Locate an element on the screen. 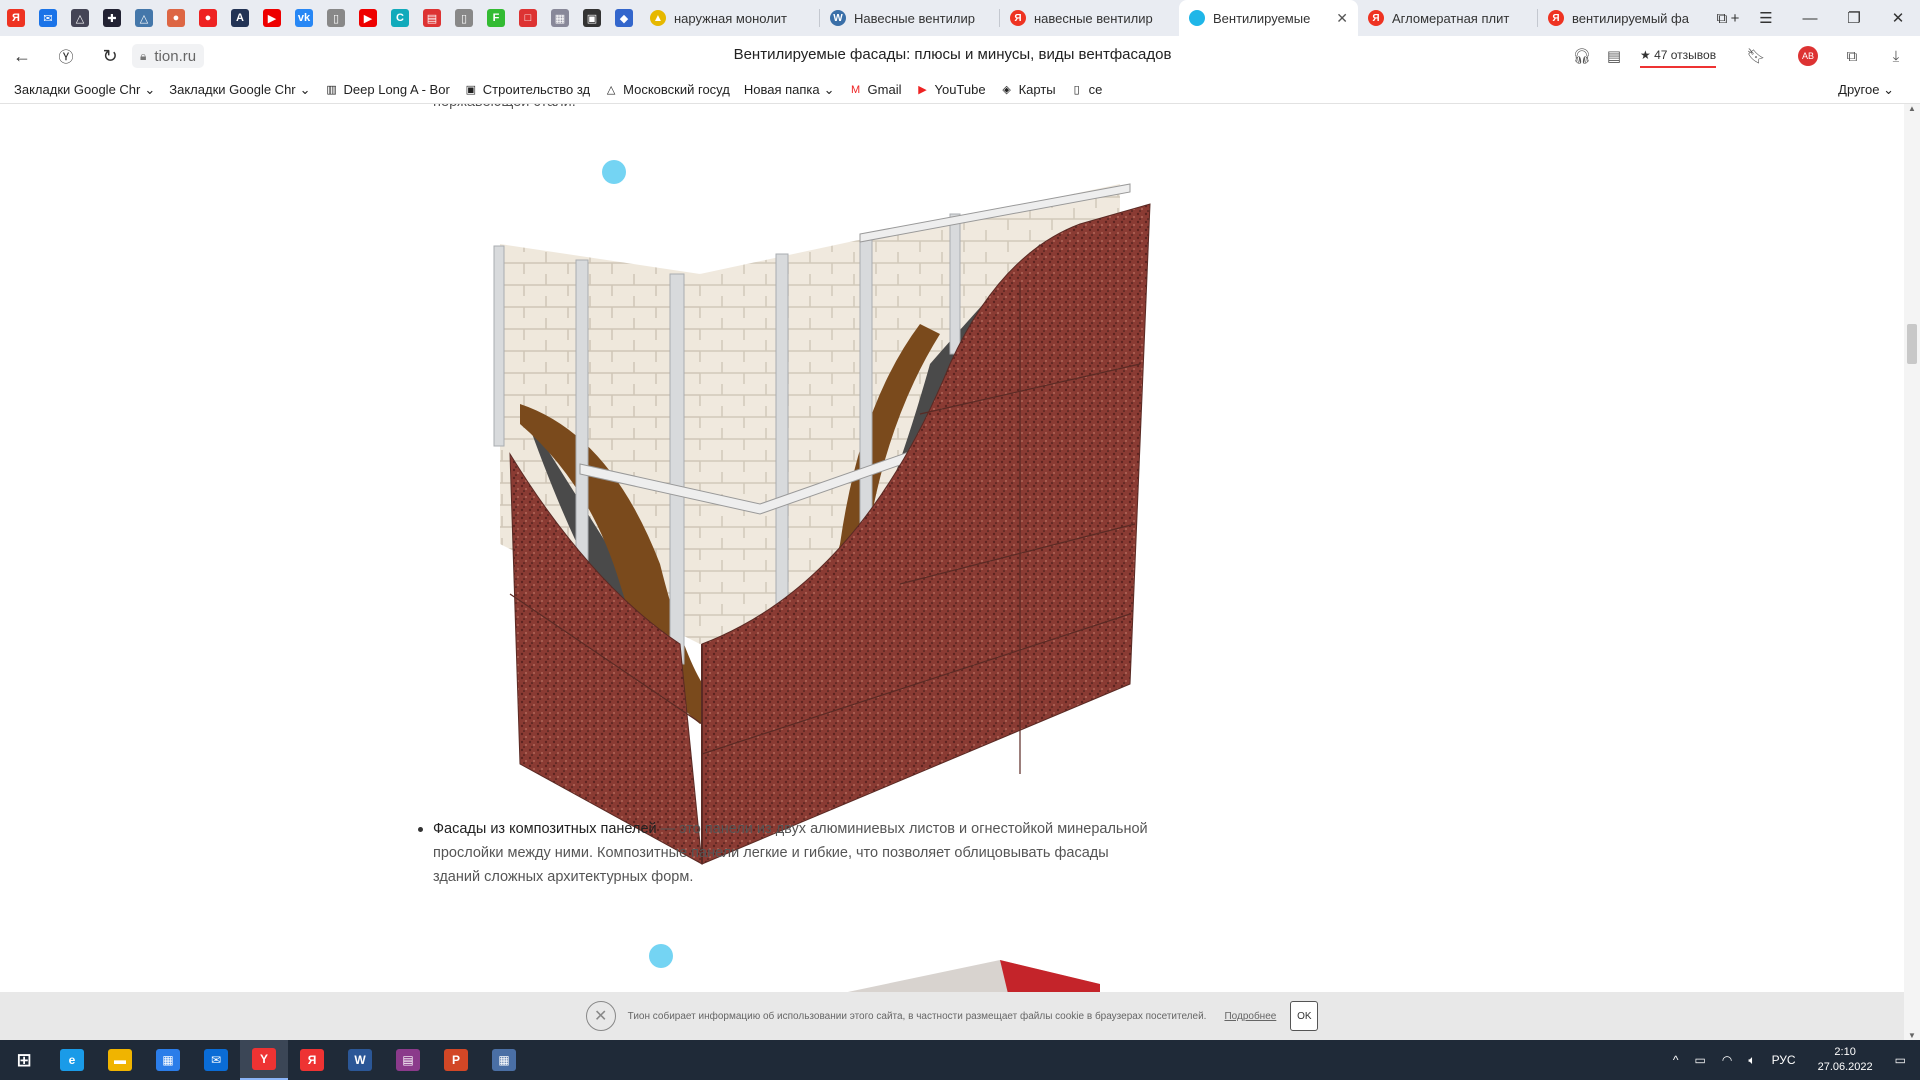  browser-tab: Вентилируемые ✕ is located at coordinates (1268, 18).